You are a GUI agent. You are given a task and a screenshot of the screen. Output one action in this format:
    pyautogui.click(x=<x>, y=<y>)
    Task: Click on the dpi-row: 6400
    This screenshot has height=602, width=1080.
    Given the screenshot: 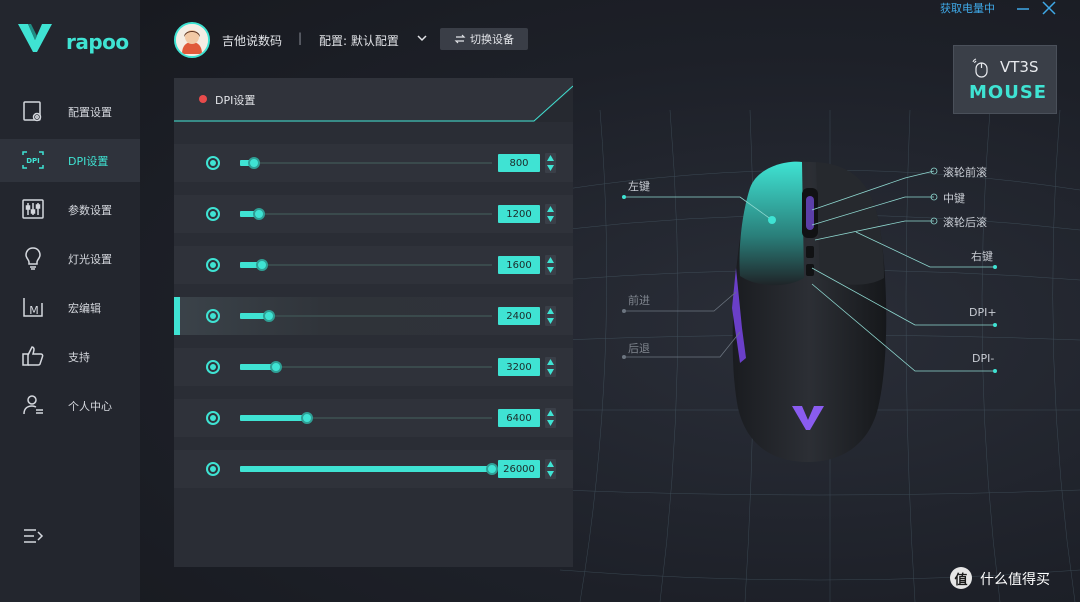 What is the action you would take?
    pyautogui.click(x=373, y=418)
    